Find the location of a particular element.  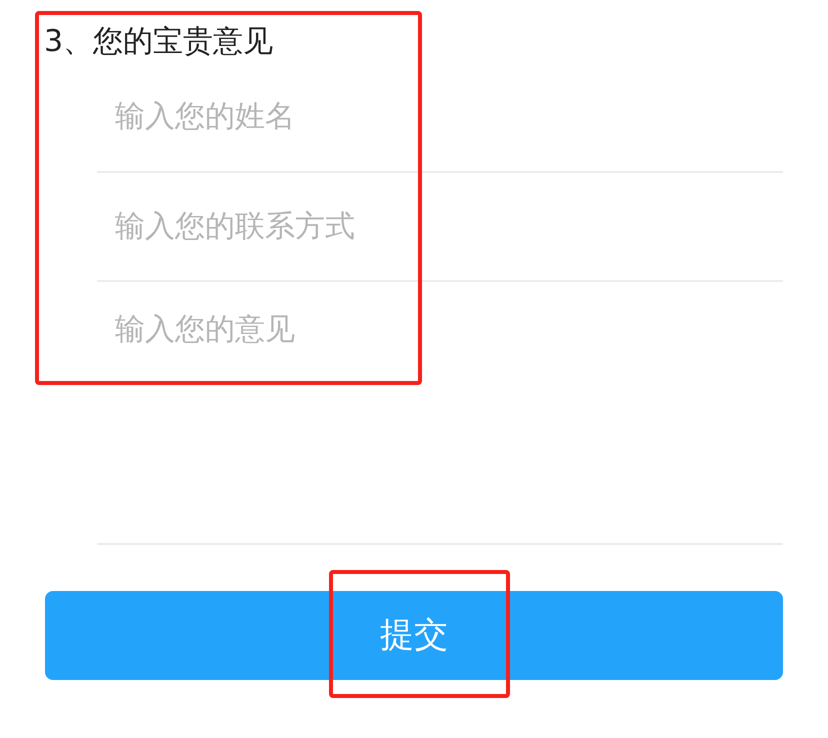

input-field: 输入您的联系方式 is located at coordinates (440, 226).